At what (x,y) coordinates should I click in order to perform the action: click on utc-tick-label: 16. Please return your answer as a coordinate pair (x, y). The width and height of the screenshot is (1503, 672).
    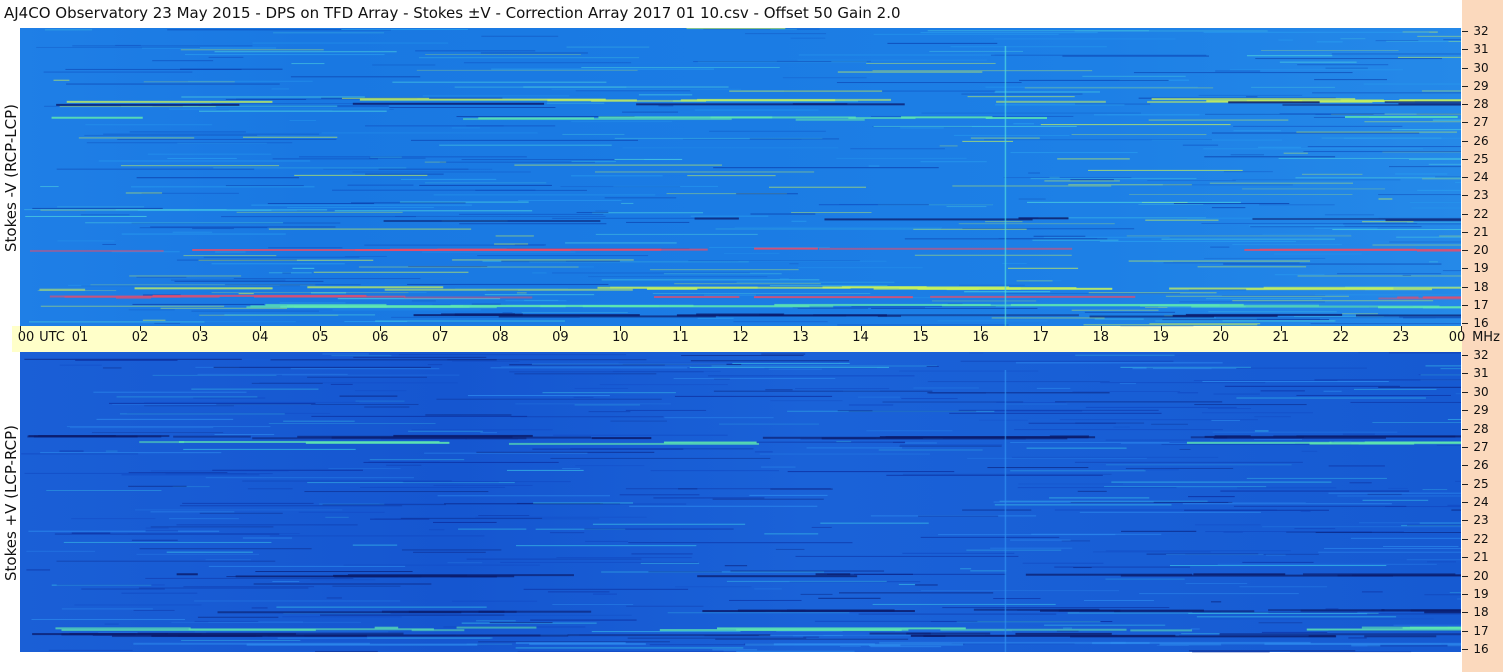
    Looking at the image, I should click on (980, 337).